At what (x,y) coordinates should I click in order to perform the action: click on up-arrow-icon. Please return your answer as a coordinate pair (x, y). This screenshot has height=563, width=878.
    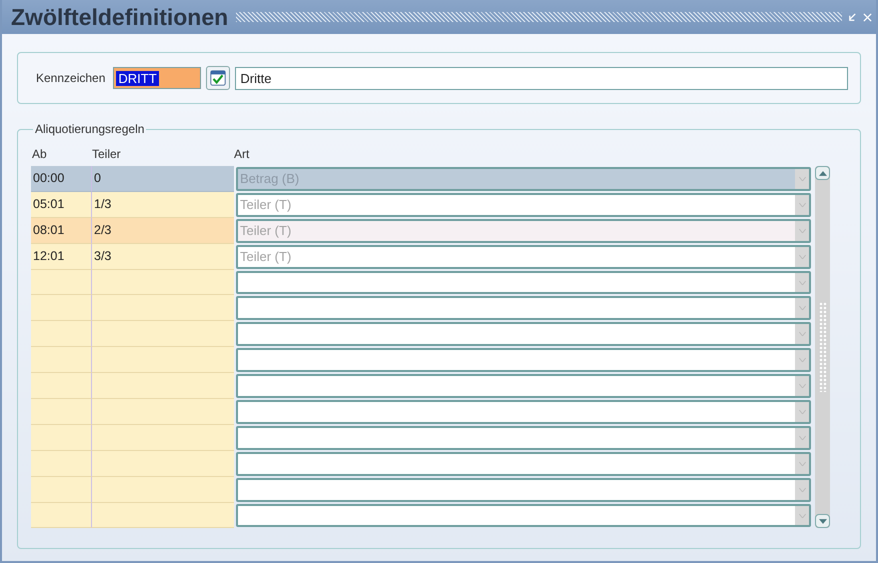
    Looking at the image, I should click on (822, 173).